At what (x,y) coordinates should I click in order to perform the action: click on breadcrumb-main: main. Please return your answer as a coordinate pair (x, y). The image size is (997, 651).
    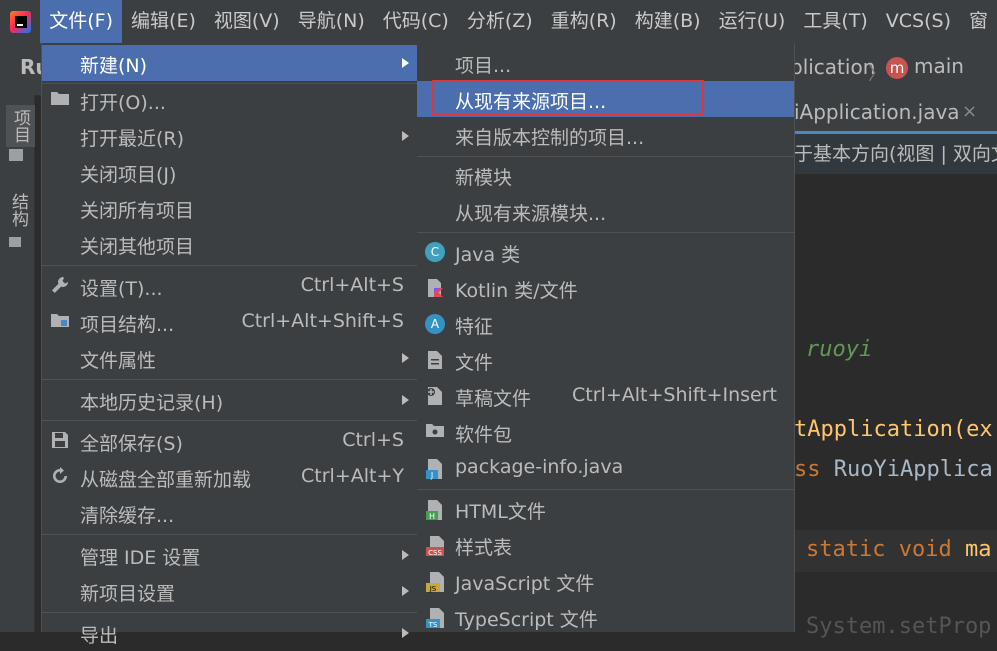
    Looking at the image, I should click on (939, 66).